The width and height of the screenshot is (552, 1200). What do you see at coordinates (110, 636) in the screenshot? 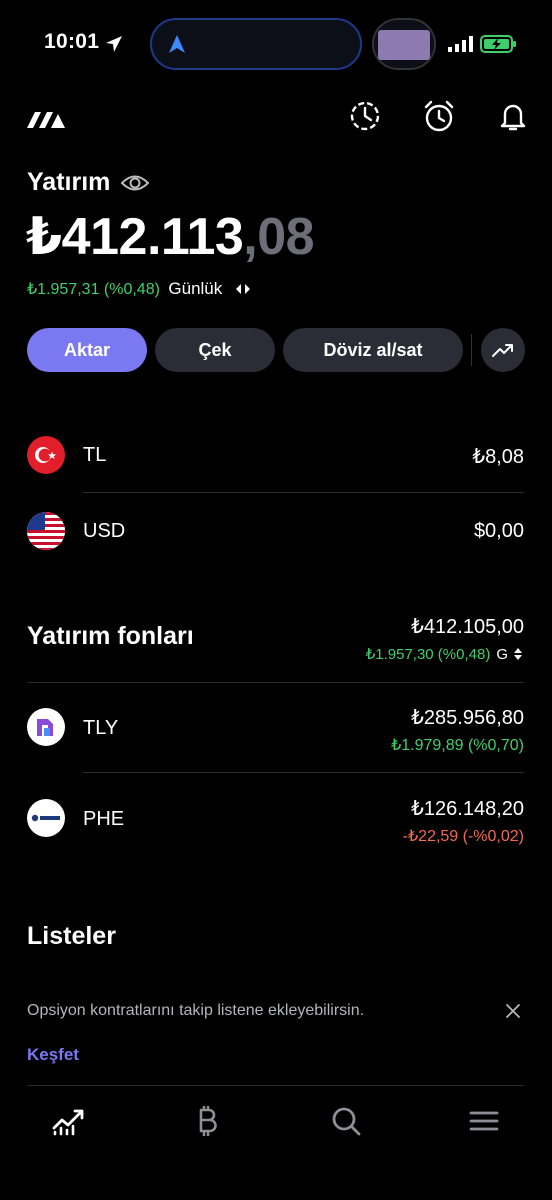
I see `funds-title: Yatırım fonları` at bounding box center [110, 636].